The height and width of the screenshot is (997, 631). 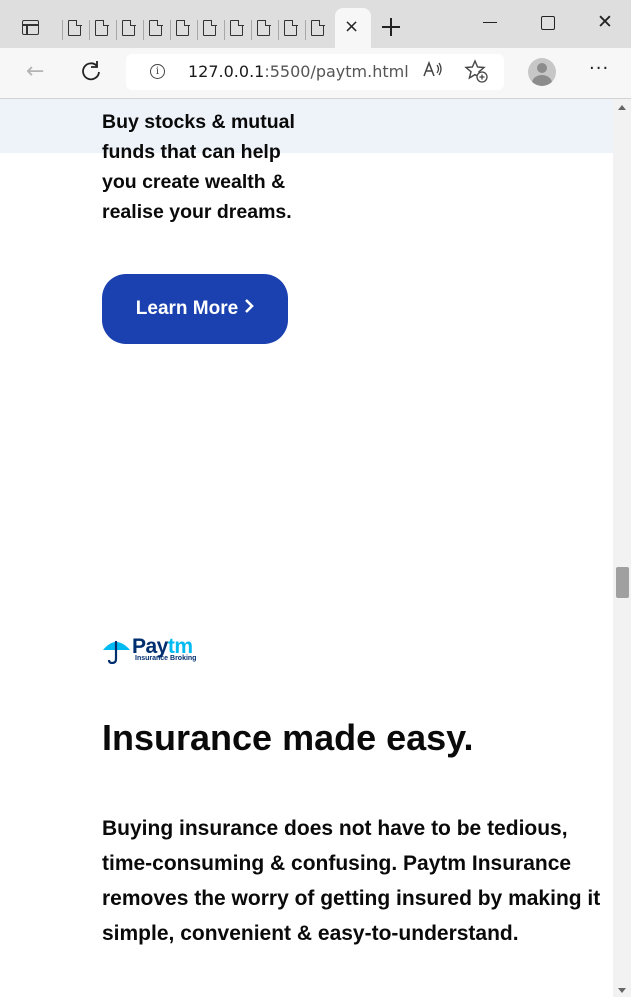 I want to click on info-icon: i, so click(x=157, y=71).